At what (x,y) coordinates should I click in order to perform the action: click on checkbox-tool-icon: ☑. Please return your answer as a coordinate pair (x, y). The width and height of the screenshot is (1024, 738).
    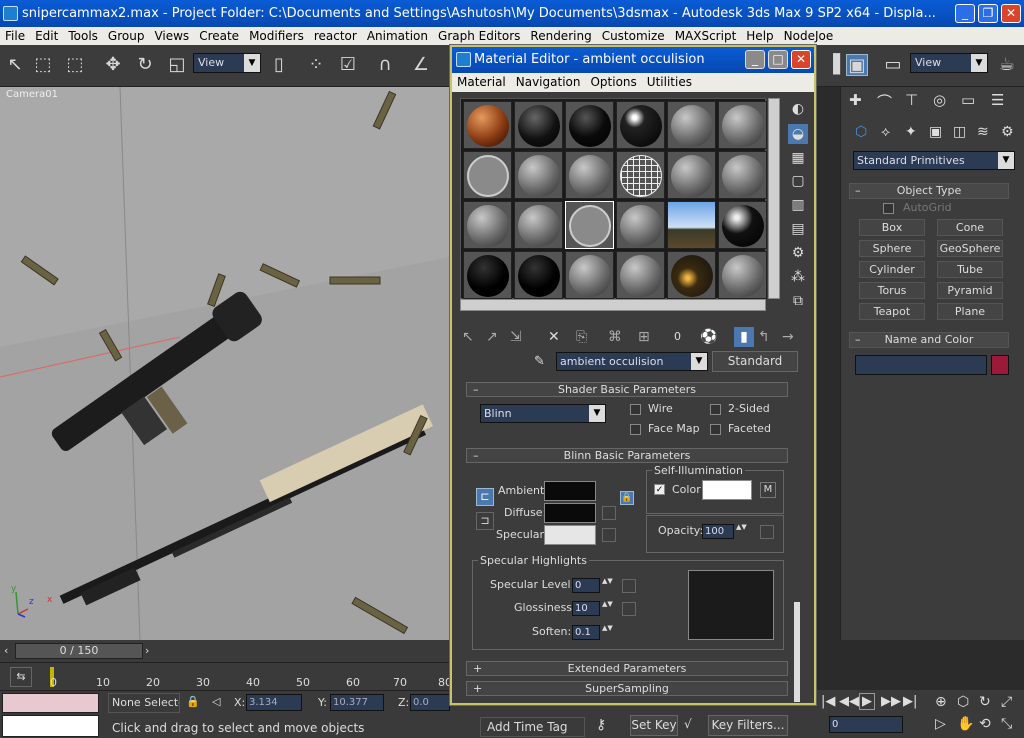
    Looking at the image, I should click on (348, 65).